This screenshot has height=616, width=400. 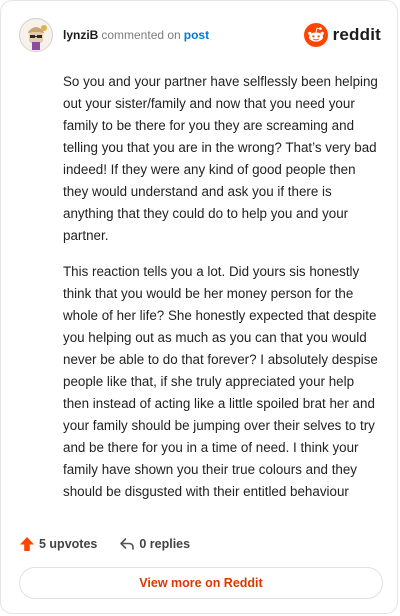 I want to click on reply-arrow-icon, so click(x=127, y=544).